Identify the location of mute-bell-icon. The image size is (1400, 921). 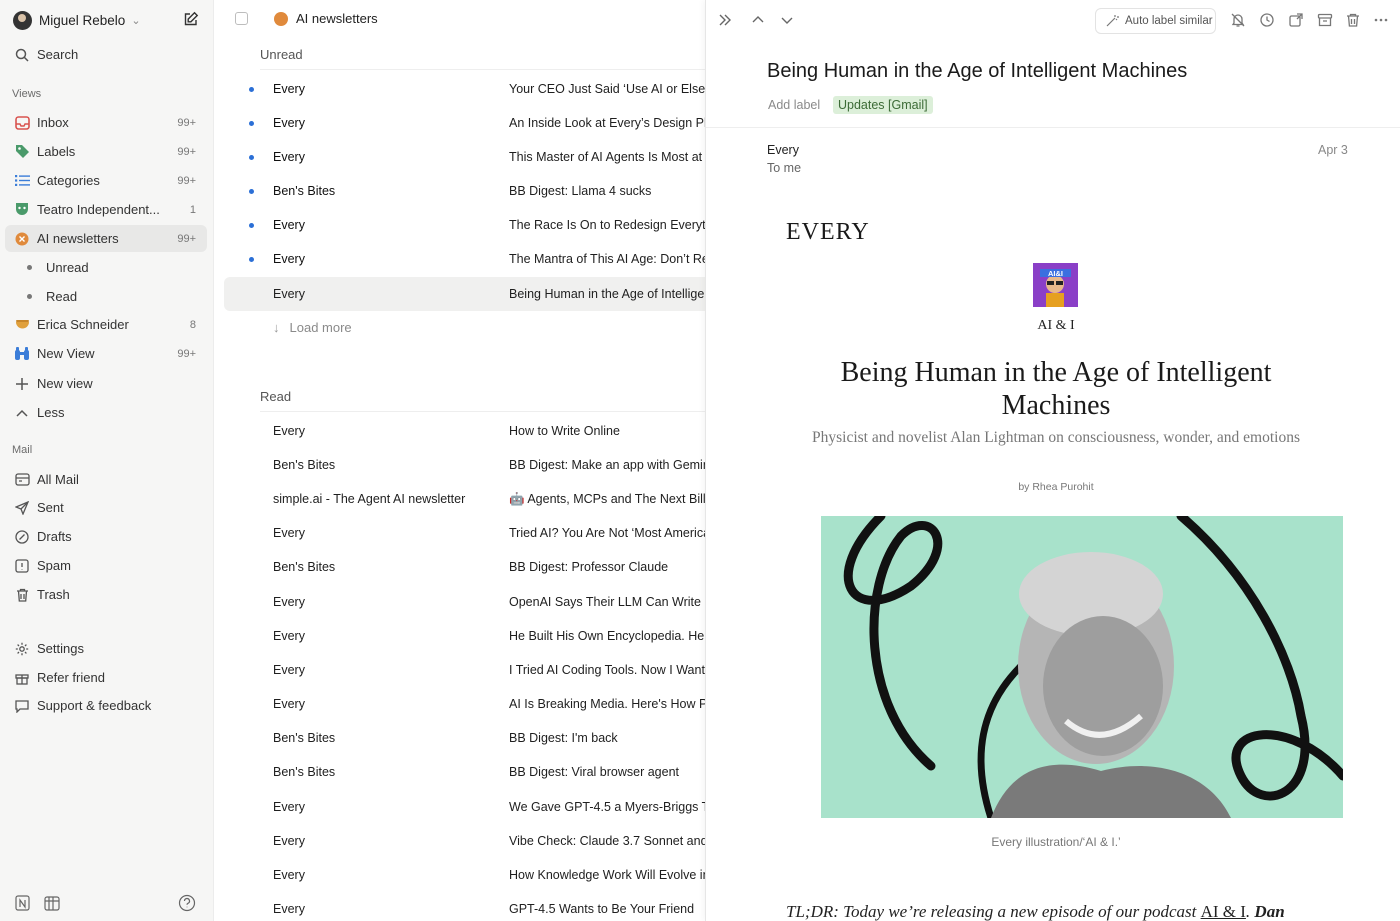
(1238, 20).